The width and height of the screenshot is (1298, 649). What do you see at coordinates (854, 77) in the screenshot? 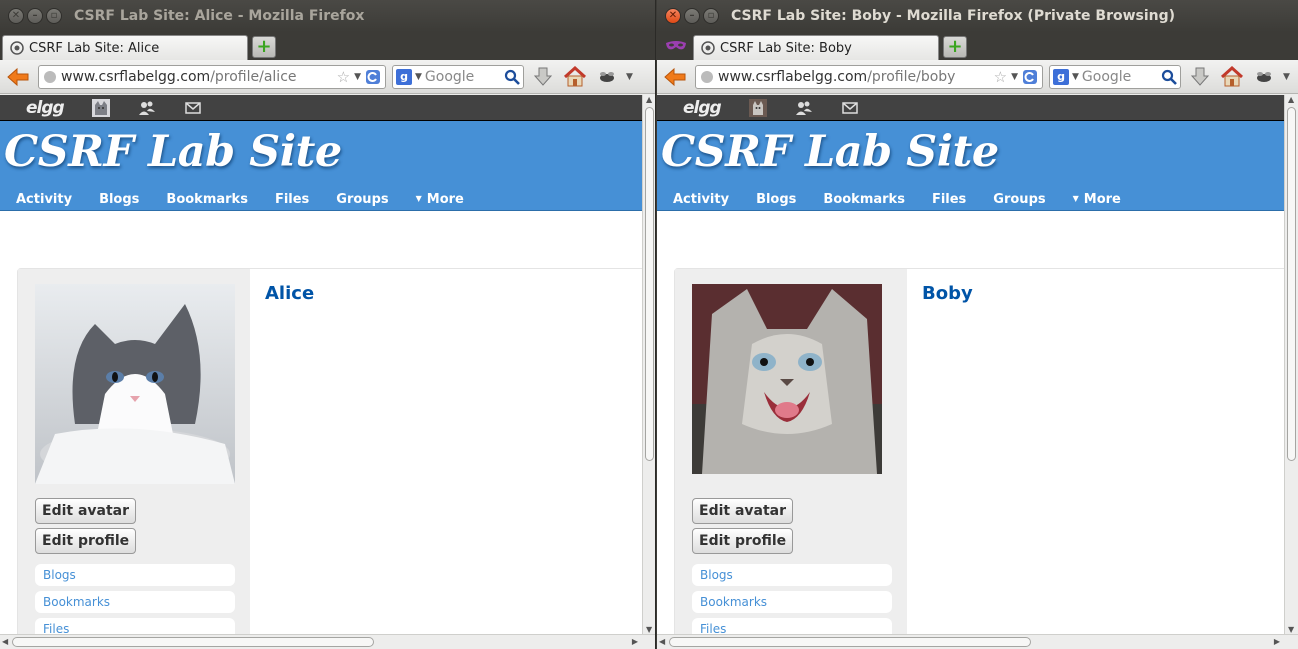
I see `url-text: www.csrflabelgg.com/profile/boby` at bounding box center [854, 77].